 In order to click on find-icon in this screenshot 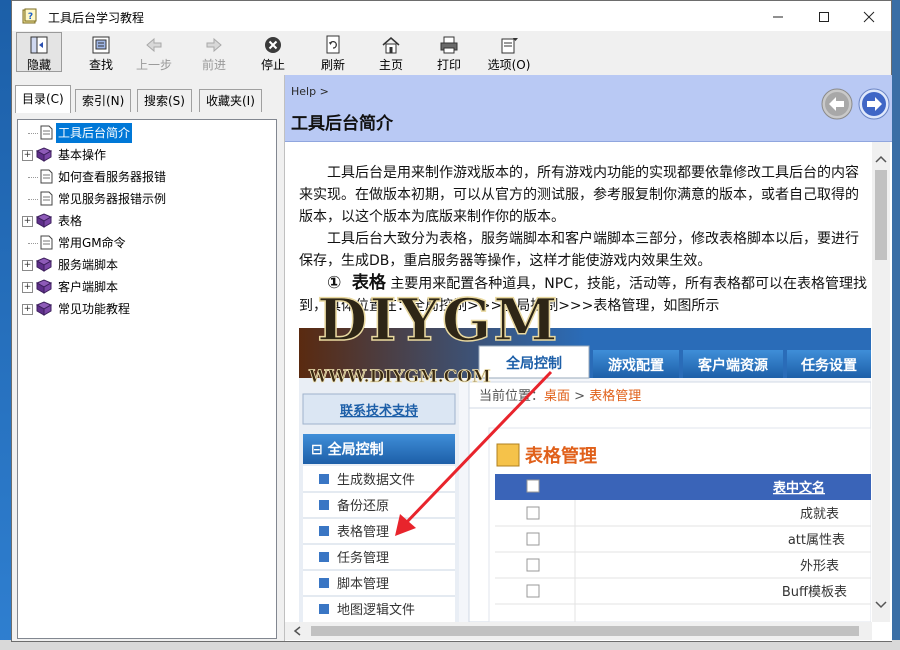, I will do `click(101, 45)`.